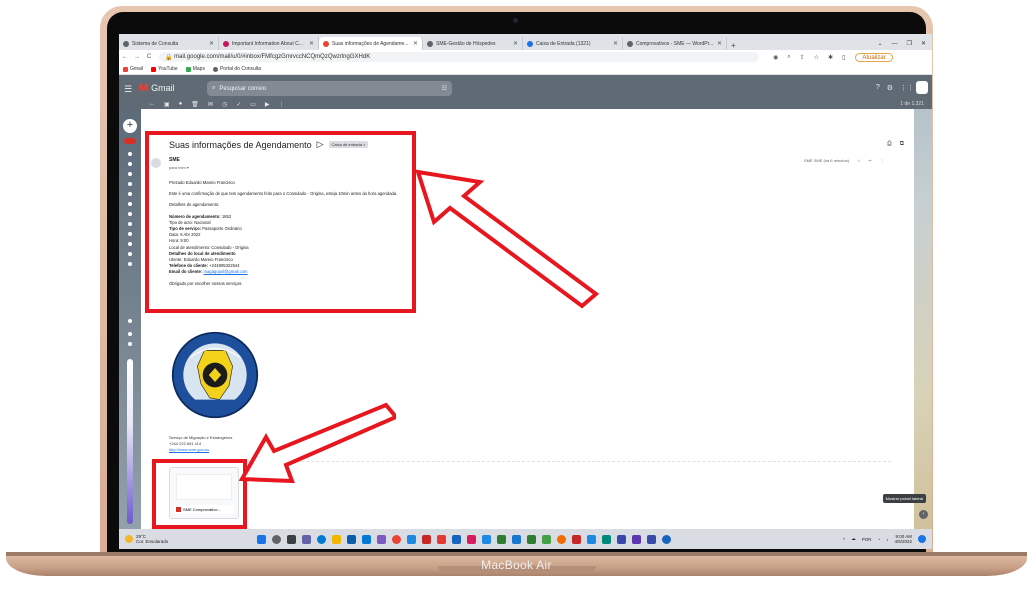  What do you see at coordinates (291, 539) in the screenshot?
I see `task-view-icon` at bounding box center [291, 539].